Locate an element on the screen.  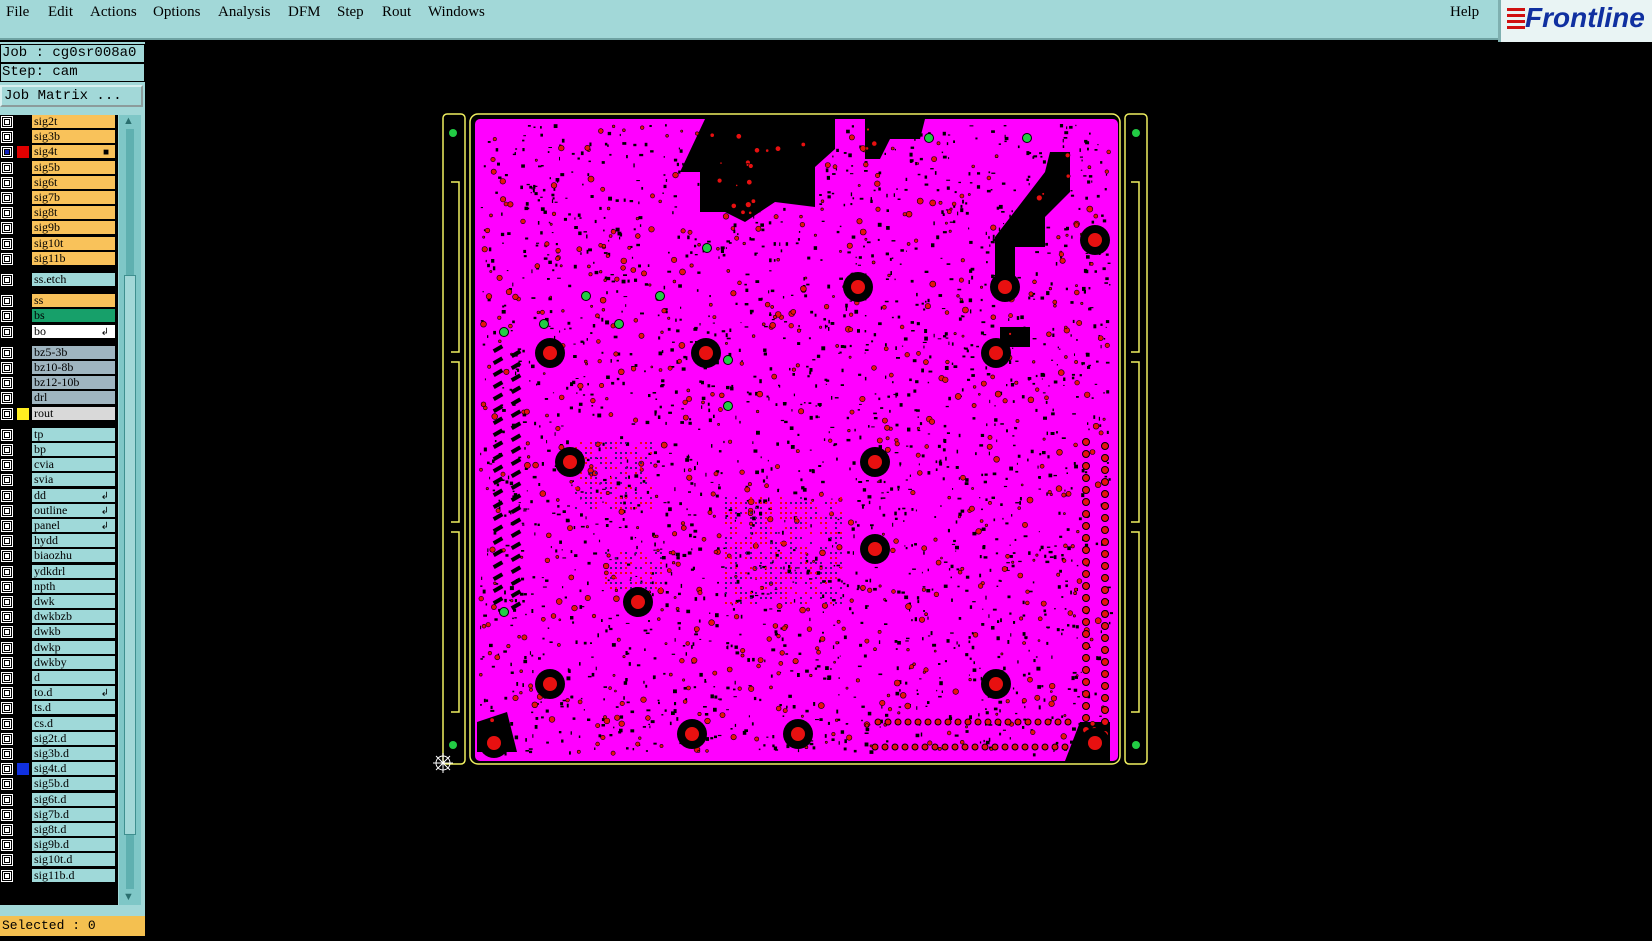
layer-name: panel ↲ is located at coordinates (73, 526).